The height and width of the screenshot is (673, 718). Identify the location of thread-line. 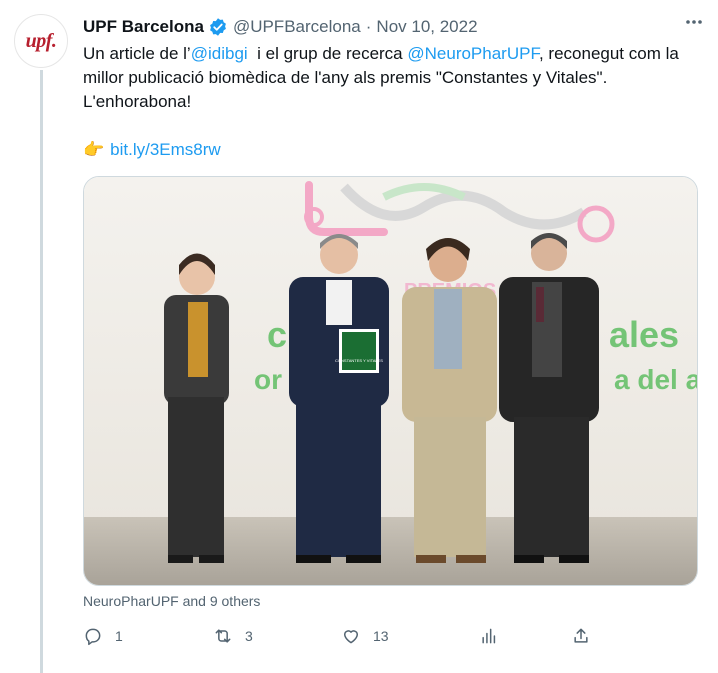
(41, 371).